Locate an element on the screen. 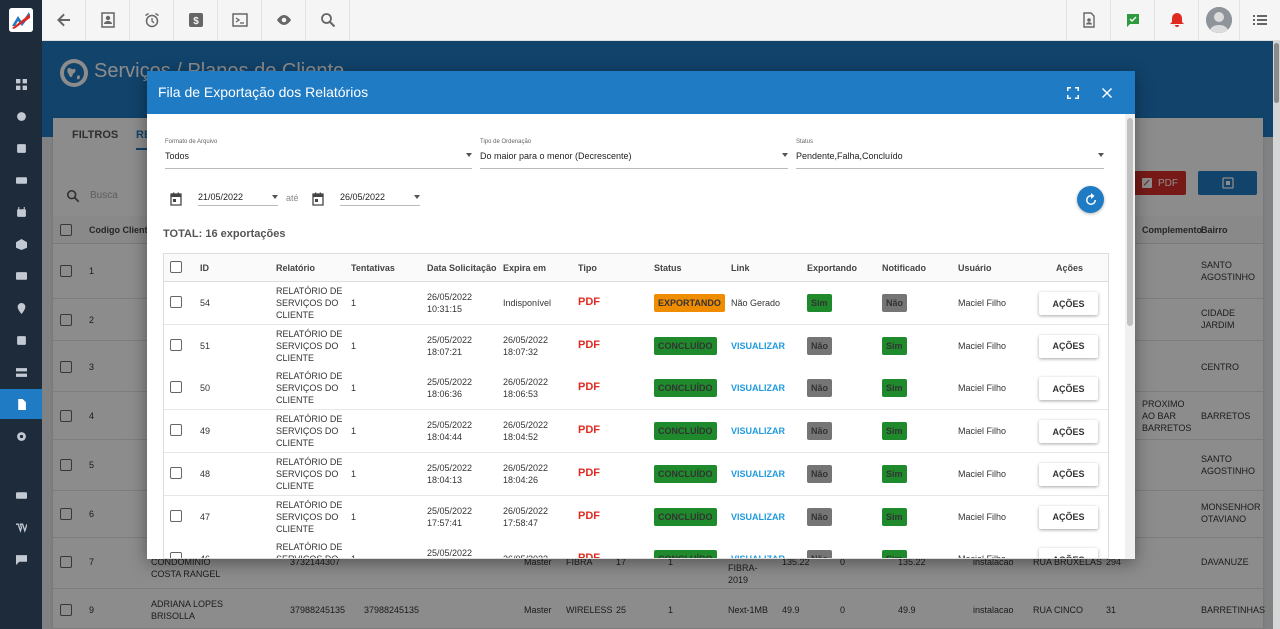 The height and width of the screenshot is (629, 1280). cell-link: Não Gerado is located at coordinates (756, 303).